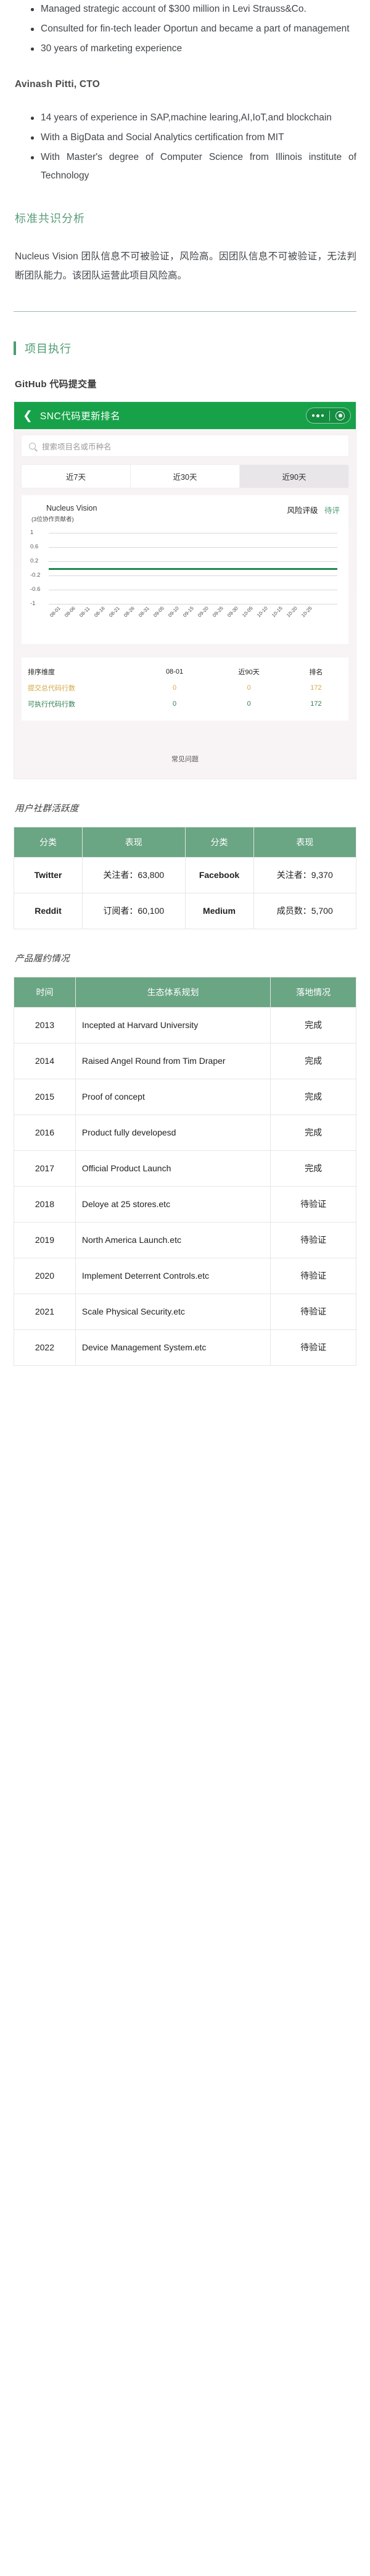 The width and height of the screenshot is (370, 2576). What do you see at coordinates (185, 445) in the screenshot?
I see `search-input: 搜索项目名或币种名` at bounding box center [185, 445].